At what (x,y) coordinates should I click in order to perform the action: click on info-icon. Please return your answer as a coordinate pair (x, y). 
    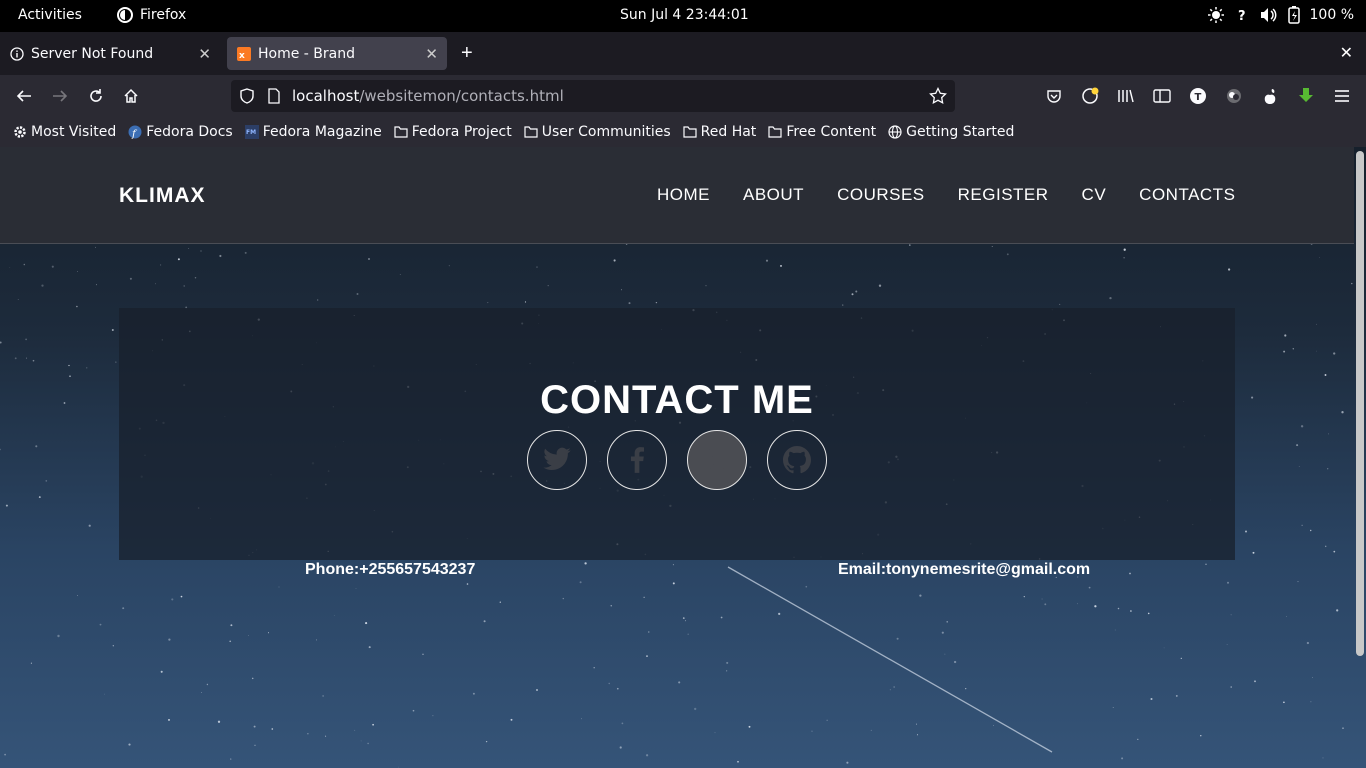
    Looking at the image, I should click on (17, 53).